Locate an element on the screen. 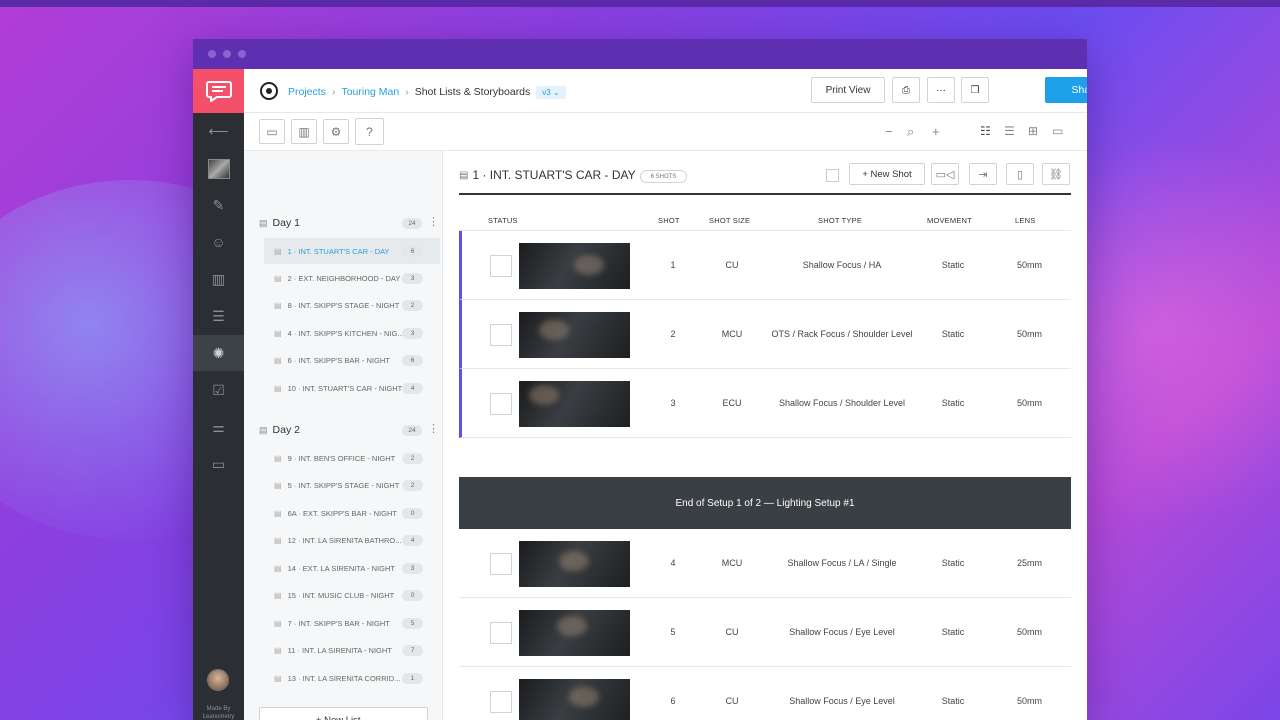 This screenshot has height=720, width=1280. zoom-icon: ⌕ is located at coordinates (910, 132).